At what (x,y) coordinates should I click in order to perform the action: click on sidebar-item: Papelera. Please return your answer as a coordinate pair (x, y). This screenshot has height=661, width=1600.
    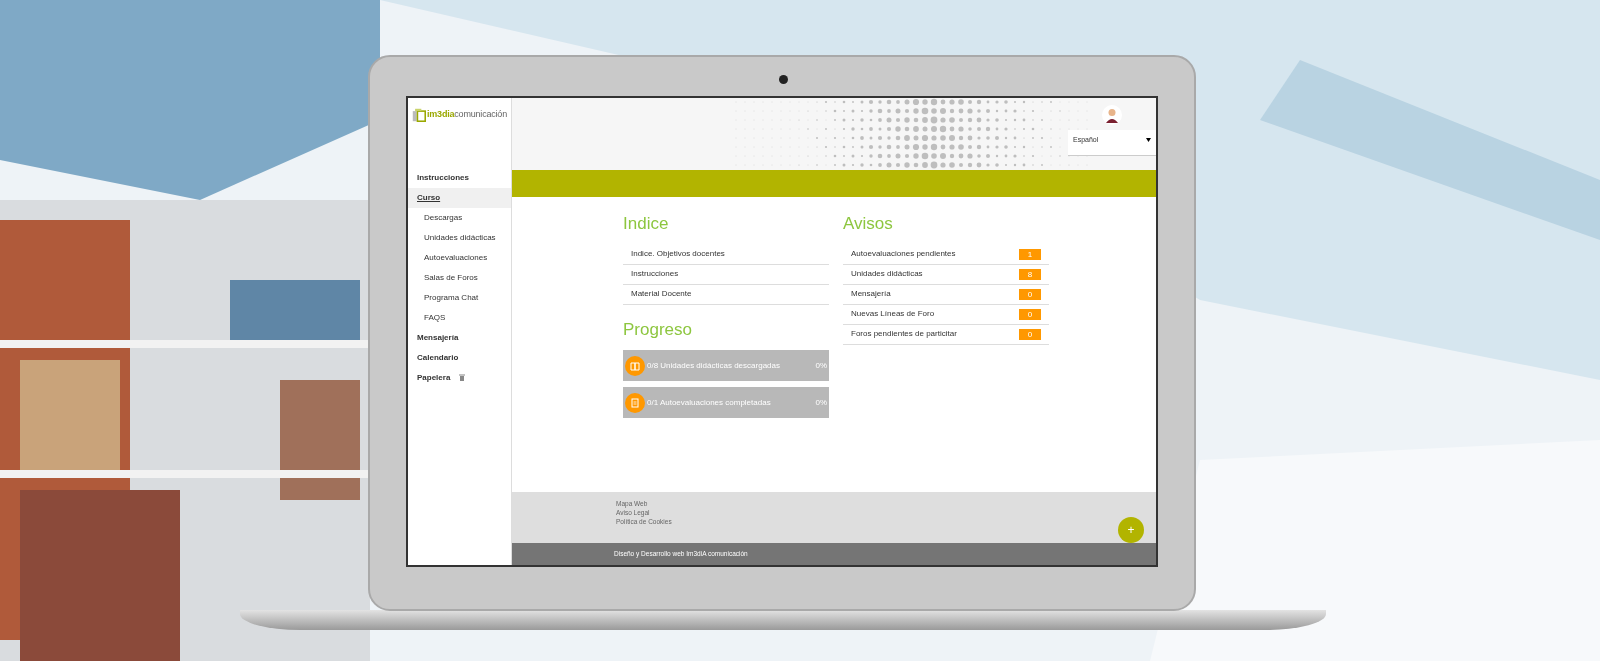
    Looking at the image, I should click on (459, 378).